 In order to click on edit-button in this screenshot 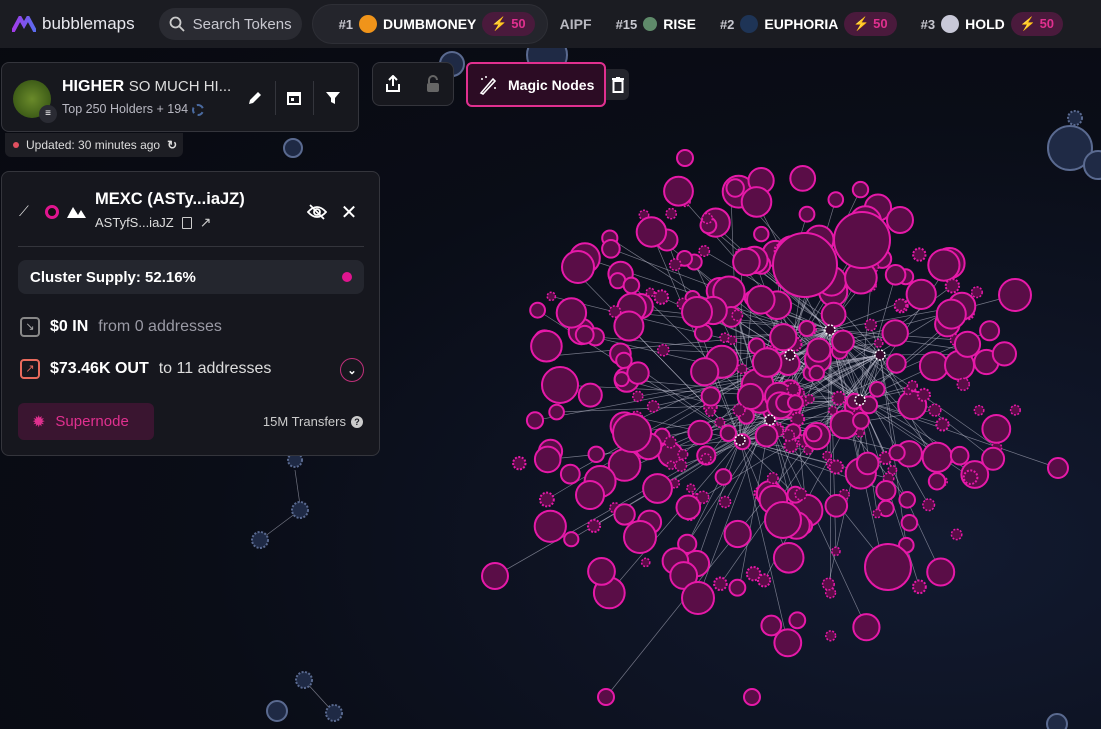, I will do `click(255, 98)`.